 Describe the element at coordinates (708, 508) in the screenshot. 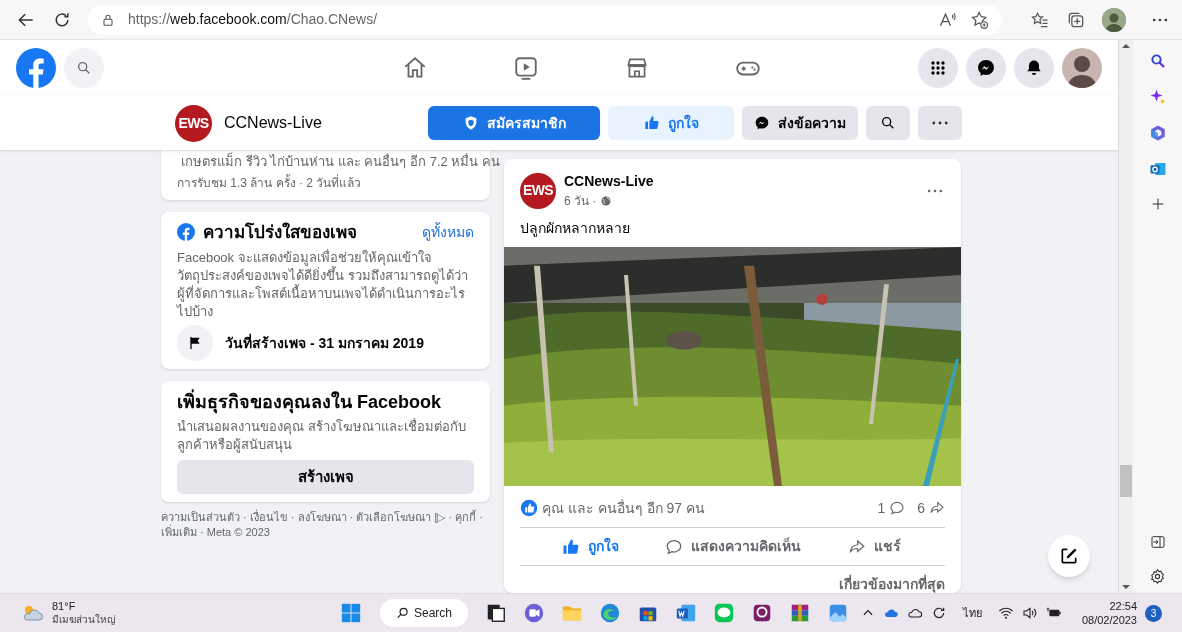

I see `reaction-summary: คุณ และ คนอื่นๆ อีก 97 คน` at that location.